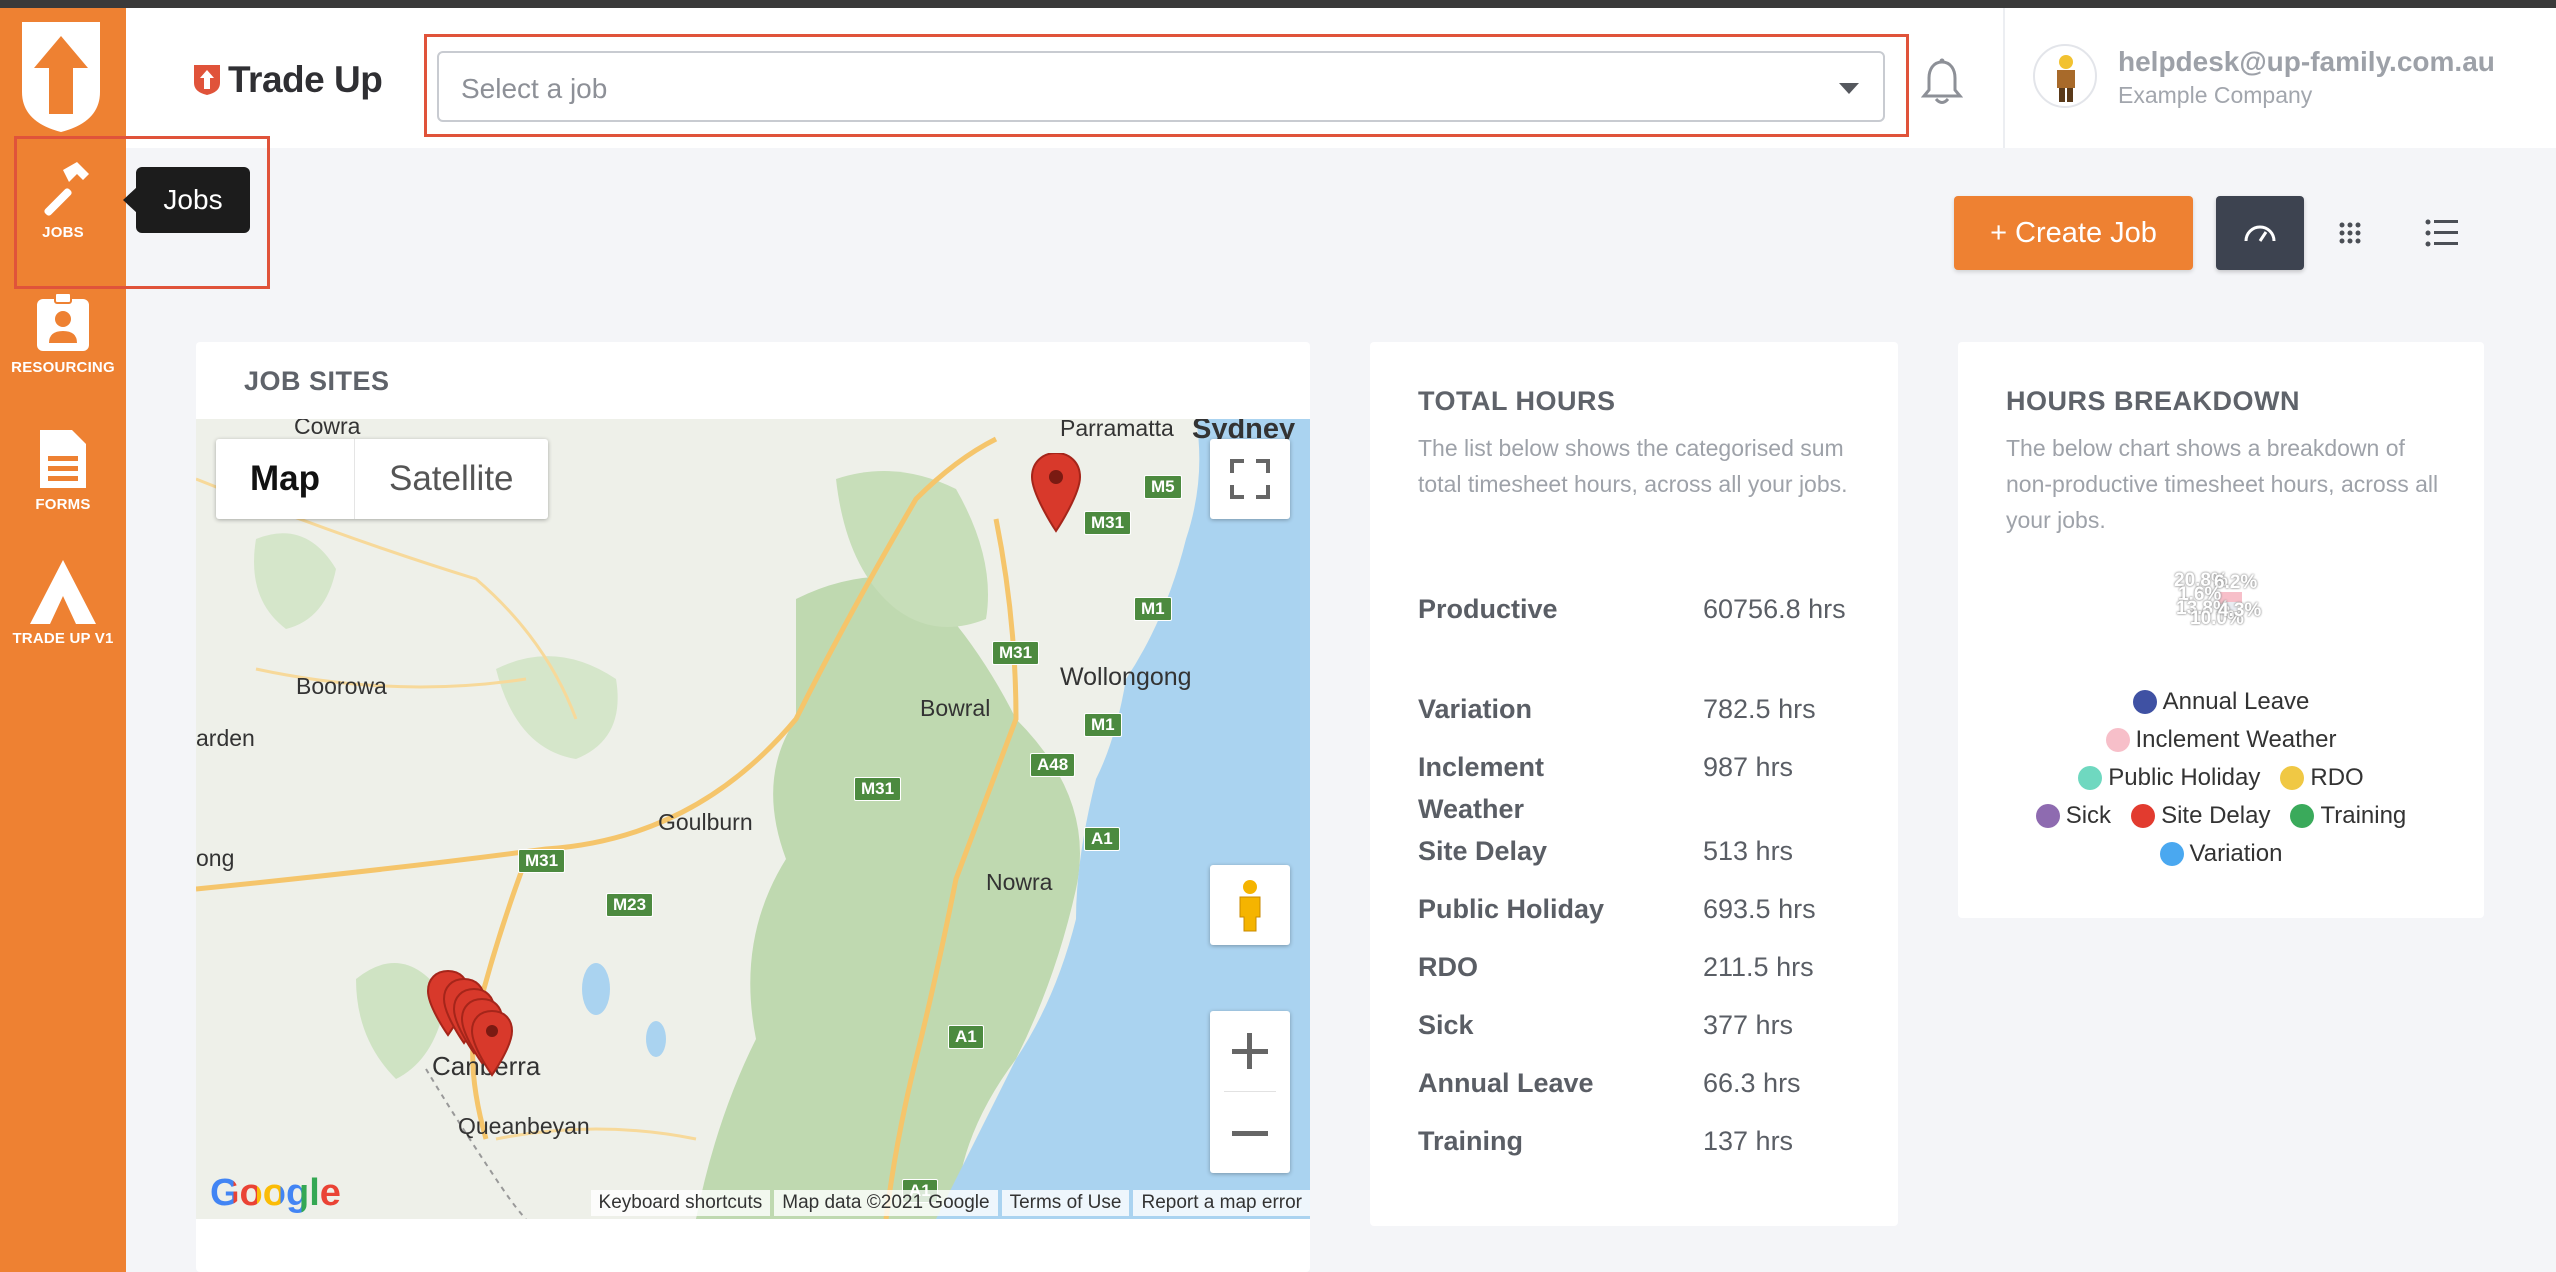 The width and height of the screenshot is (2556, 1272). Describe the element at coordinates (451, 479) in the screenshot. I see `map-type-satellite: Satellite` at that location.